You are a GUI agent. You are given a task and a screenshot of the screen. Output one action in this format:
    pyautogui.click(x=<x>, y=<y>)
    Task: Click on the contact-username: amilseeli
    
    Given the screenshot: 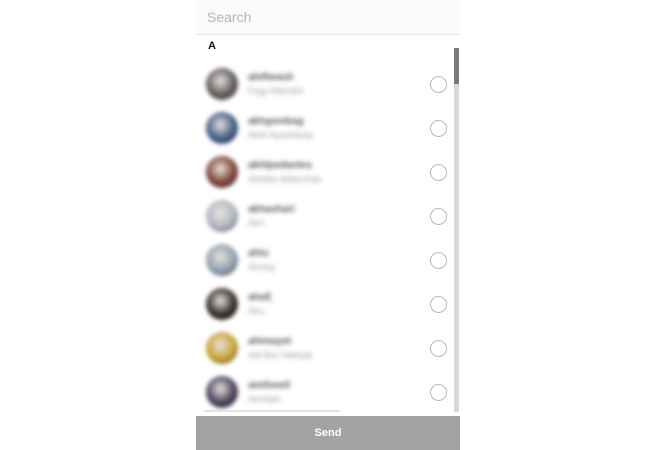 What is the action you would take?
    pyautogui.click(x=269, y=385)
    